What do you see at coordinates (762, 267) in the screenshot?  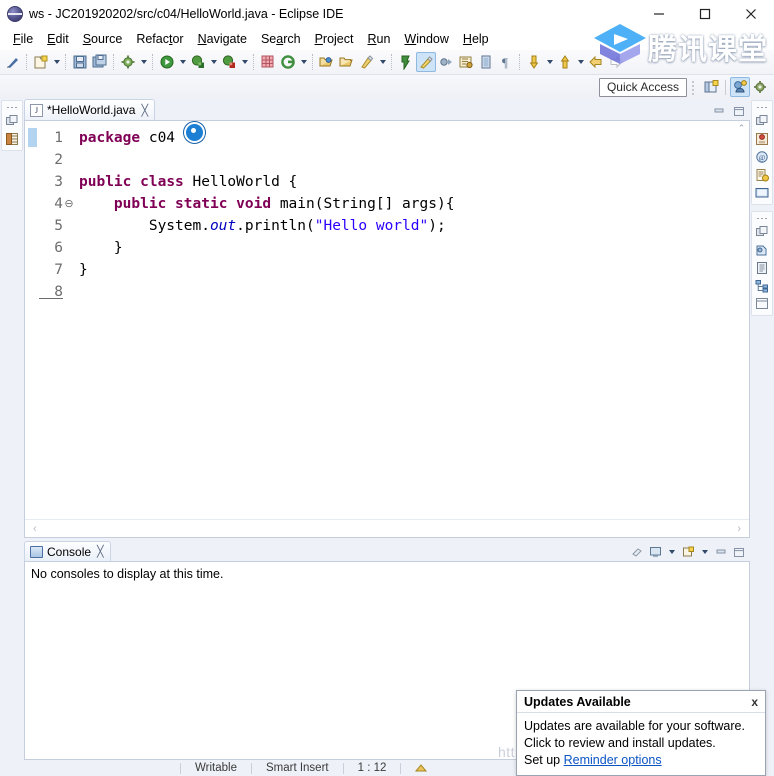 I see `outline-icon` at bounding box center [762, 267].